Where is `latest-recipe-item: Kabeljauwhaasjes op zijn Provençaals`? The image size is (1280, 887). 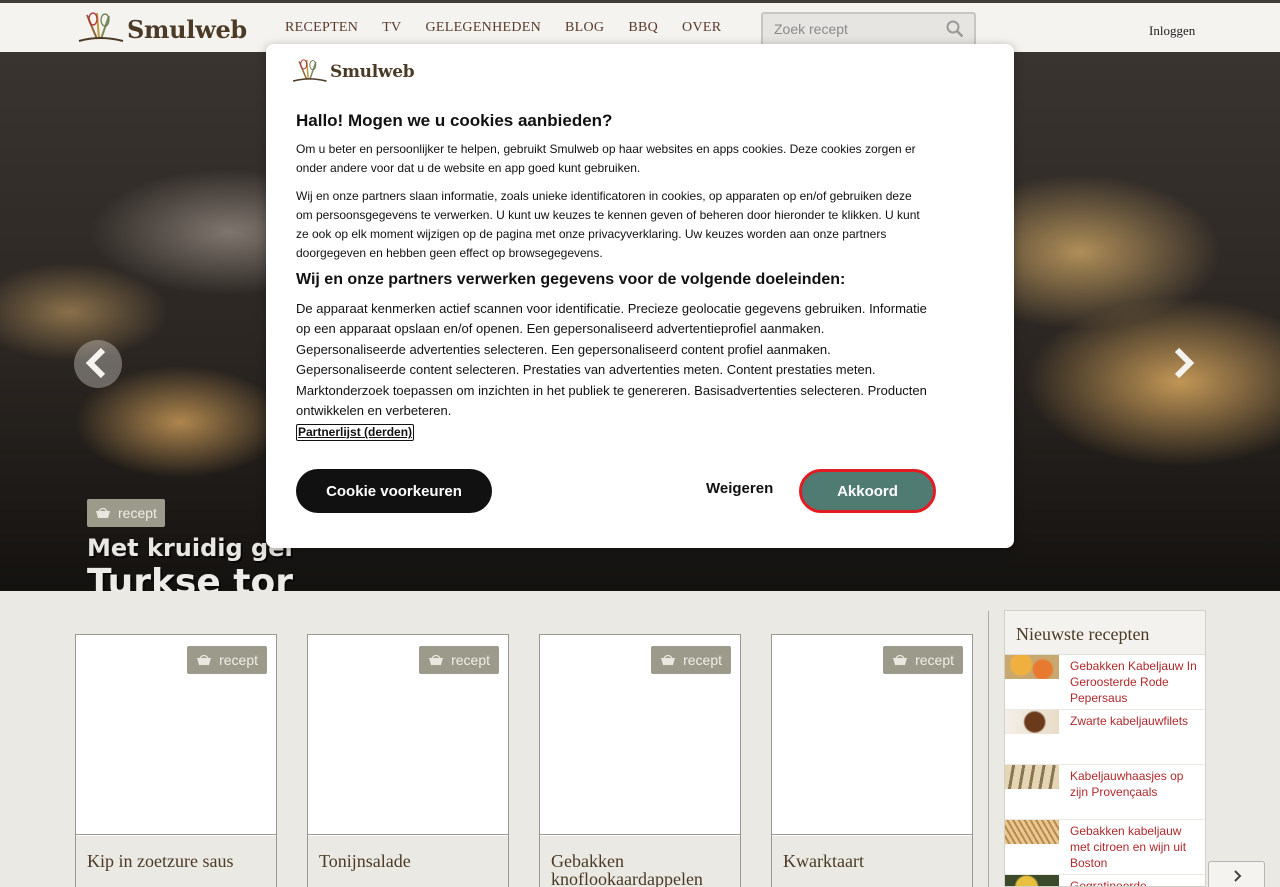 latest-recipe-item: Kabeljauwhaasjes op zijn Provençaals is located at coordinates (1105, 792).